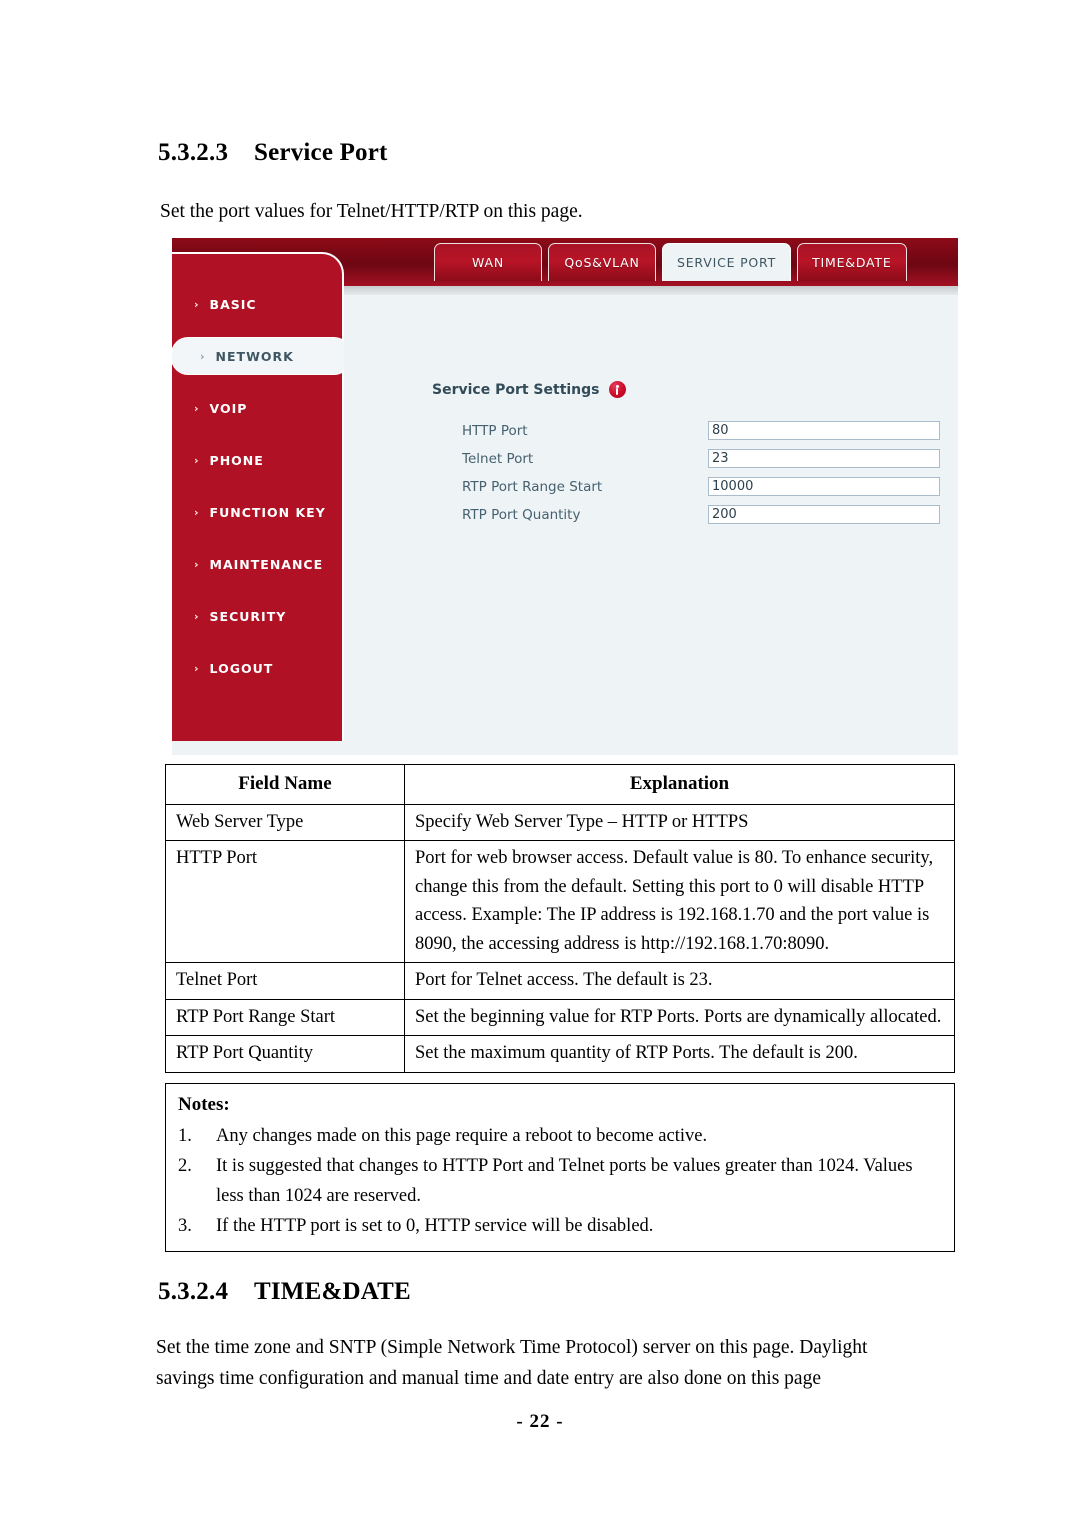  What do you see at coordinates (824, 430) in the screenshot?
I see `http-port-input` at bounding box center [824, 430].